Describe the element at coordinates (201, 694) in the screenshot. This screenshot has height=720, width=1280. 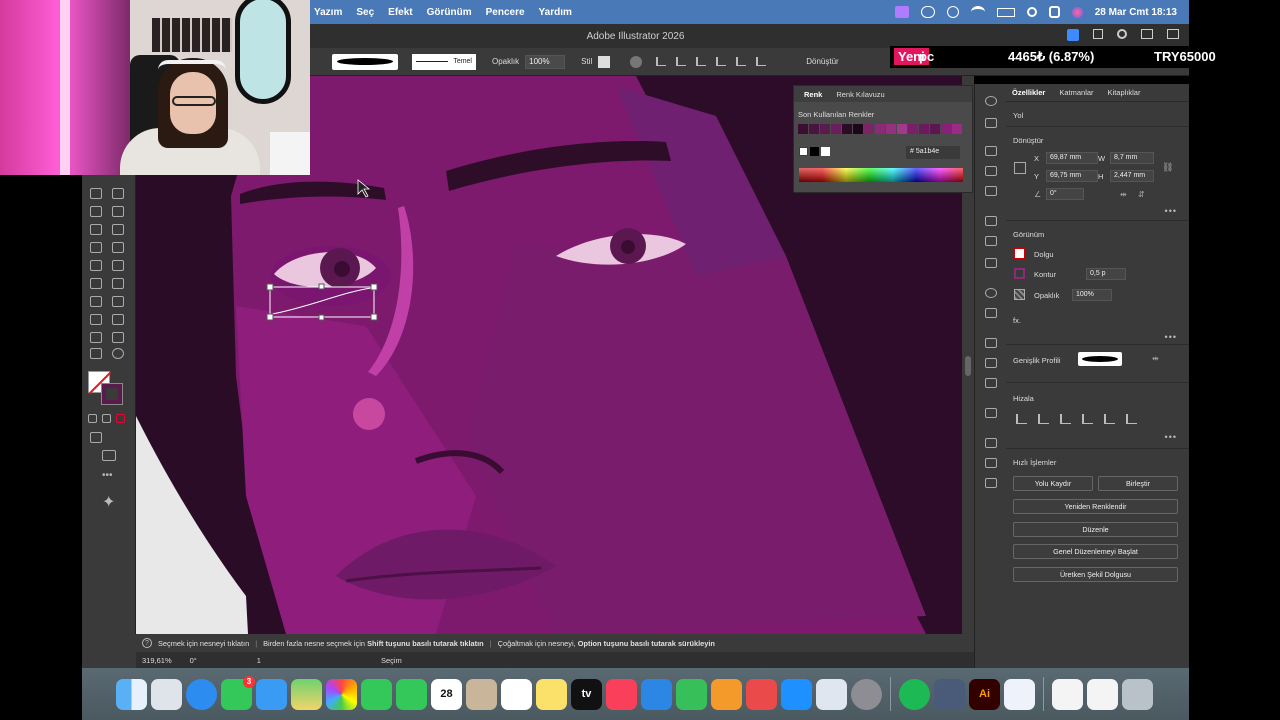
I see `safari-icon` at that location.